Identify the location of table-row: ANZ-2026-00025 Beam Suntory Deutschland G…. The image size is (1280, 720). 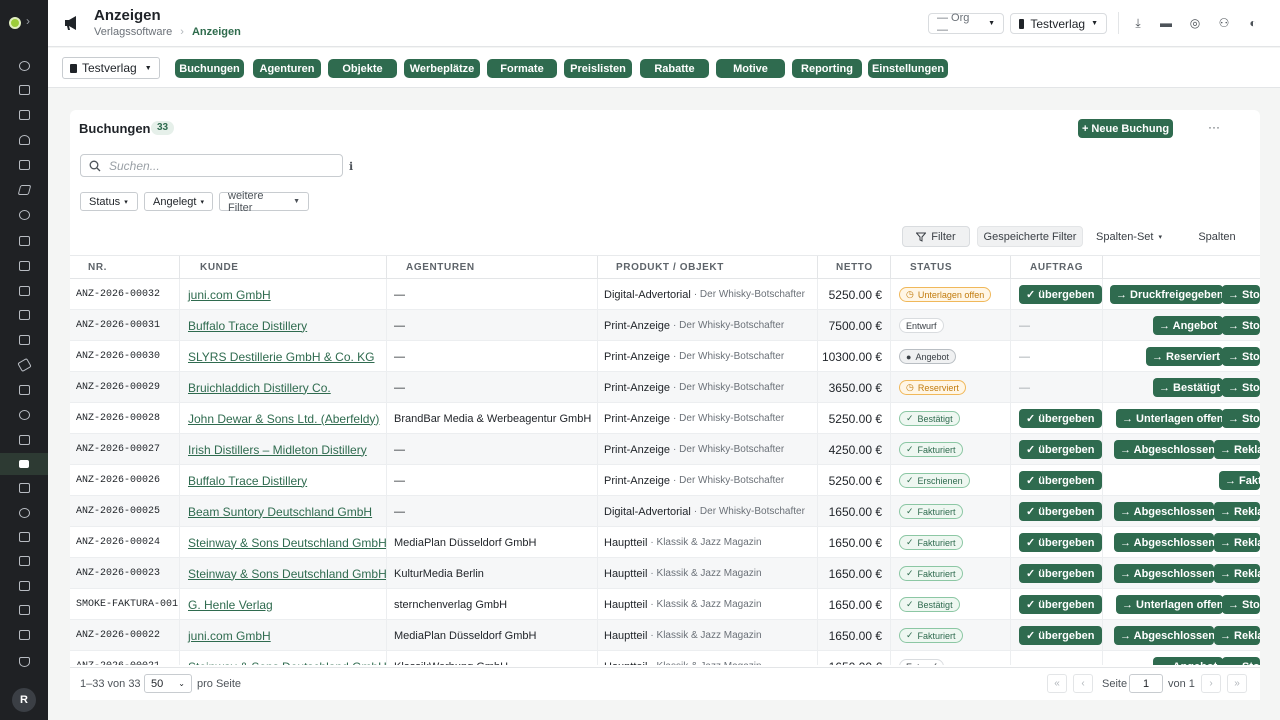
(665, 511).